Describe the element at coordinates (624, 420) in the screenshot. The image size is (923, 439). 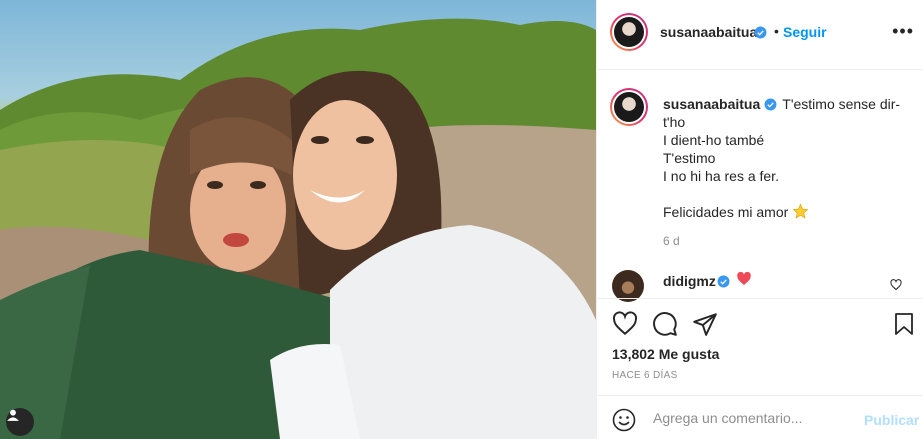
I see `emoji-icon` at that location.